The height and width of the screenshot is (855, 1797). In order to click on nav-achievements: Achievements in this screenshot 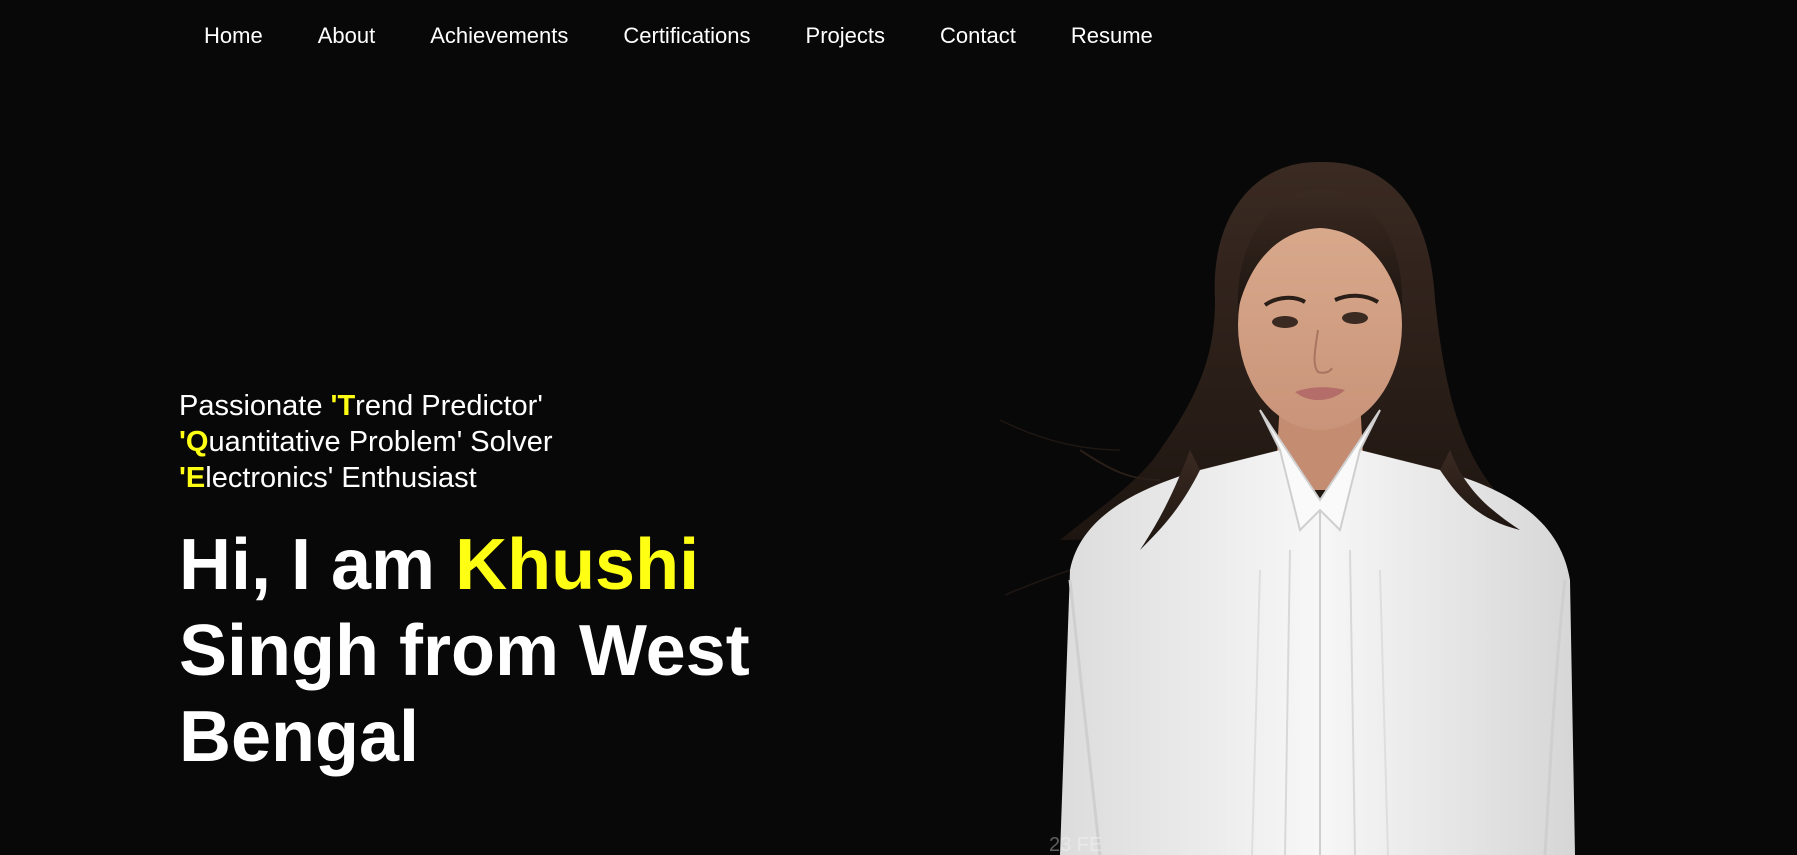, I will do `click(499, 36)`.